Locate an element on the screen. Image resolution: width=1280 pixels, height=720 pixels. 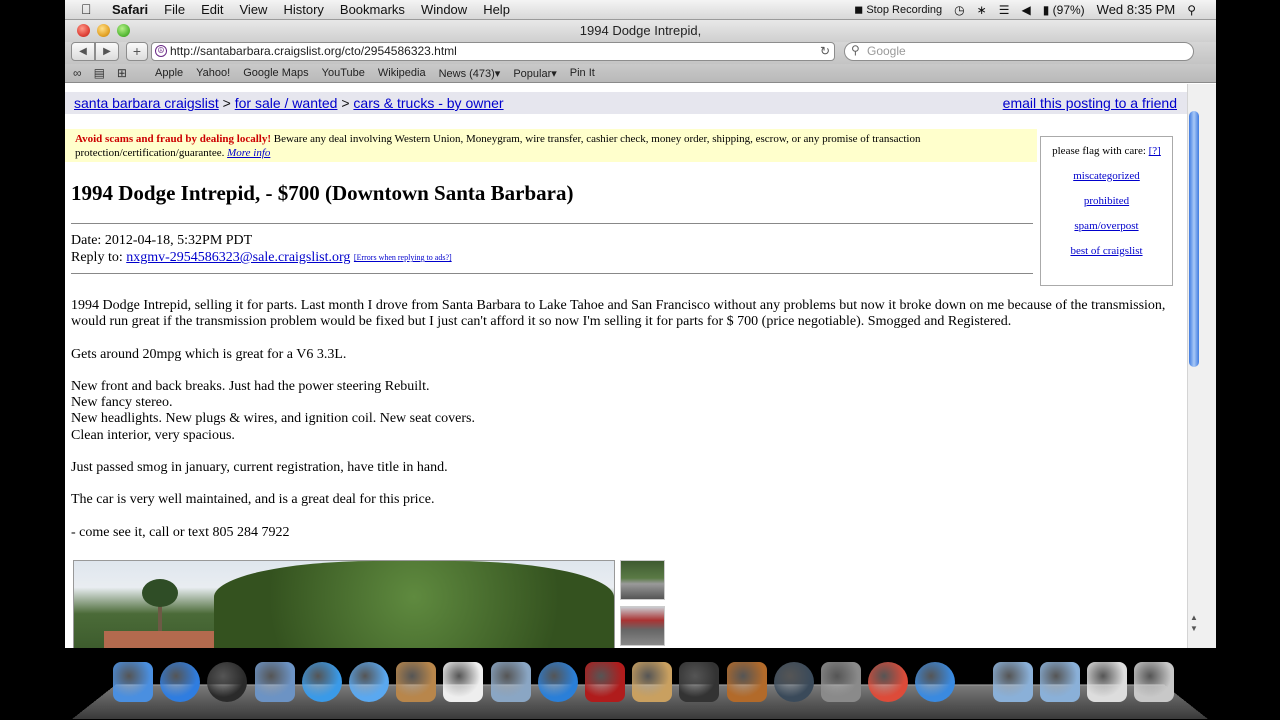
downloads-stack-icon is located at coordinates (1107, 682).